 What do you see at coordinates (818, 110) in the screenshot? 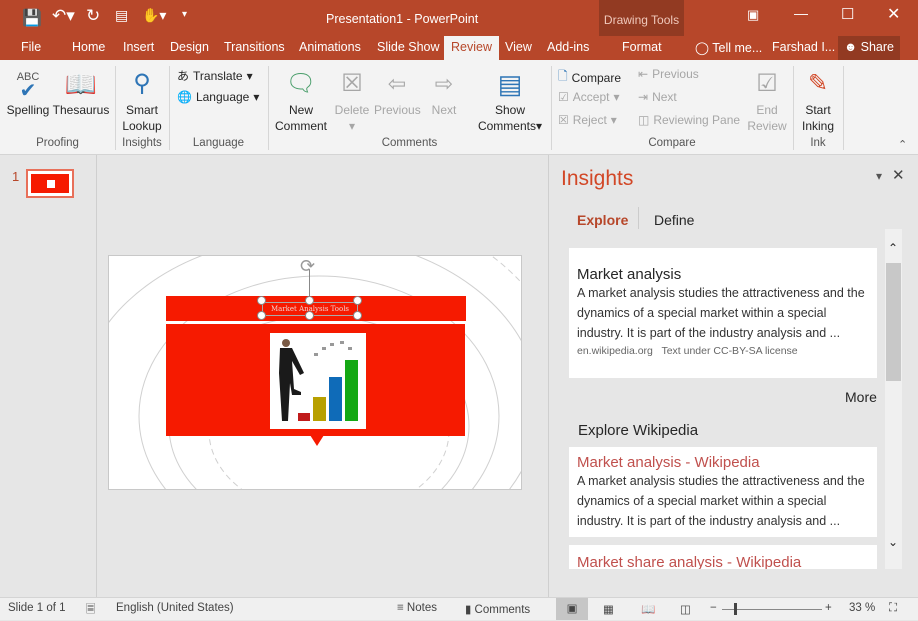
I see `start-label: Start` at bounding box center [818, 110].